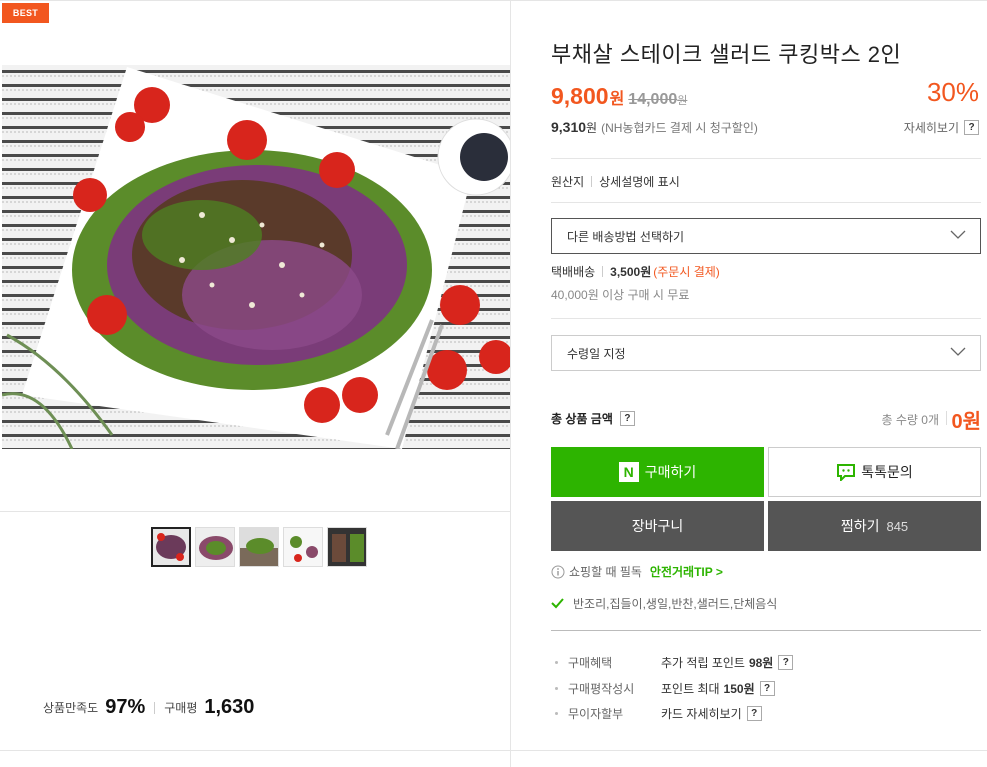 This screenshot has width=987, height=767. I want to click on bottom-divider, so click(493, 750).